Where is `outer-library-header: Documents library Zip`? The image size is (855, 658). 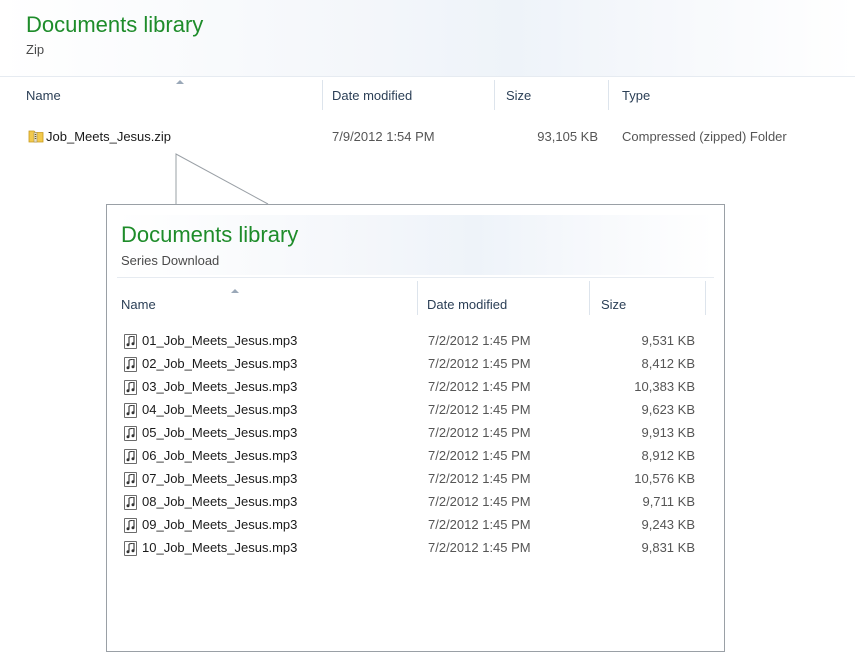
outer-library-header: Documents library Zip is located at coordinates (427, 38).